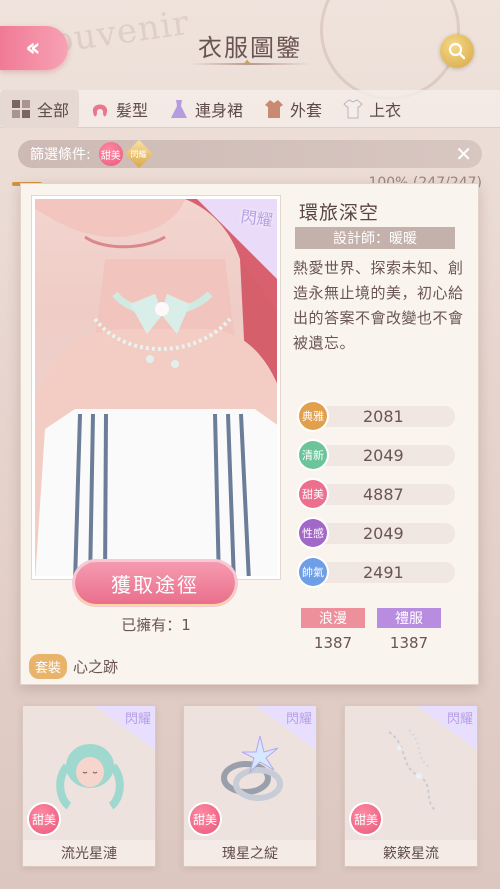  What do you see at coordinates (110, 154) in the screenshot?
I see `filter-chip-style: 甜美` at bounding box center [110, 154].